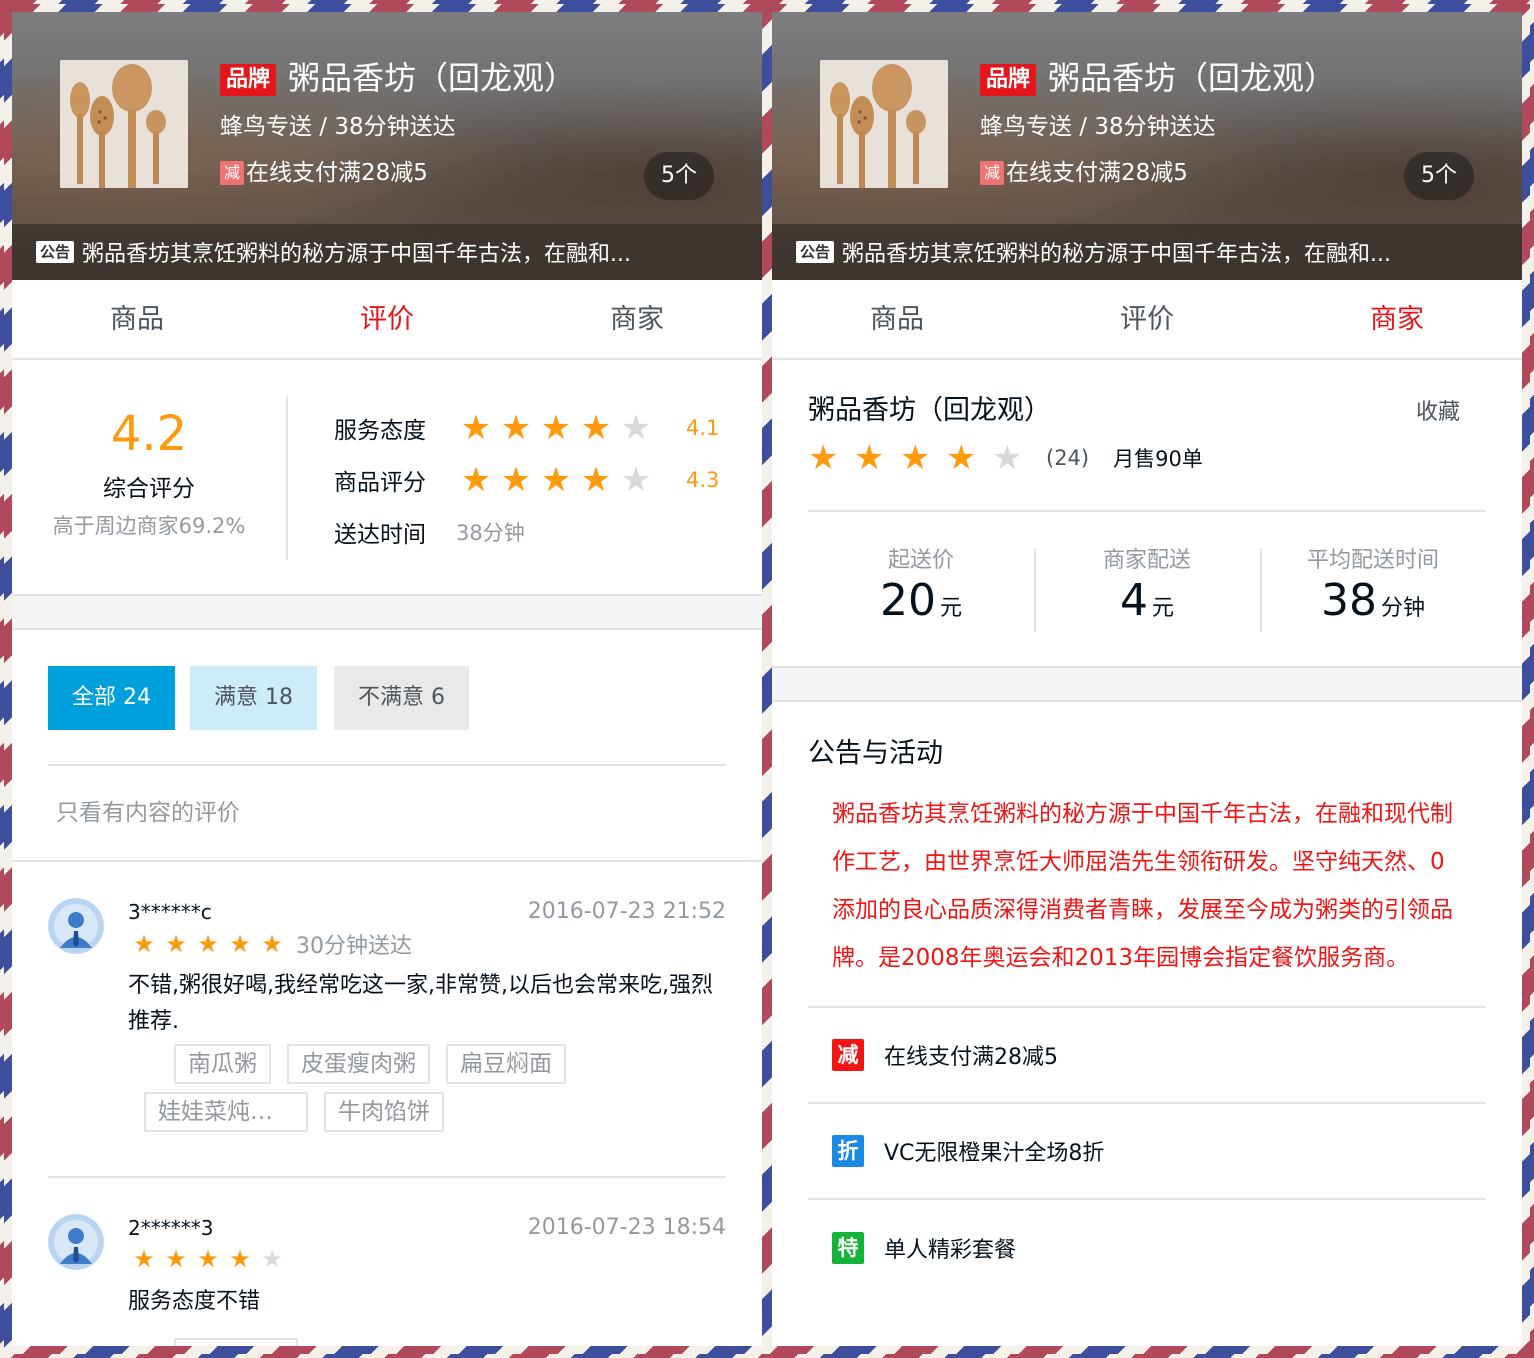  I want to click on seller-stats: 起送价 20 元 商家配送 4元 平均配送时间 38 分钟, so click(1147, 589).